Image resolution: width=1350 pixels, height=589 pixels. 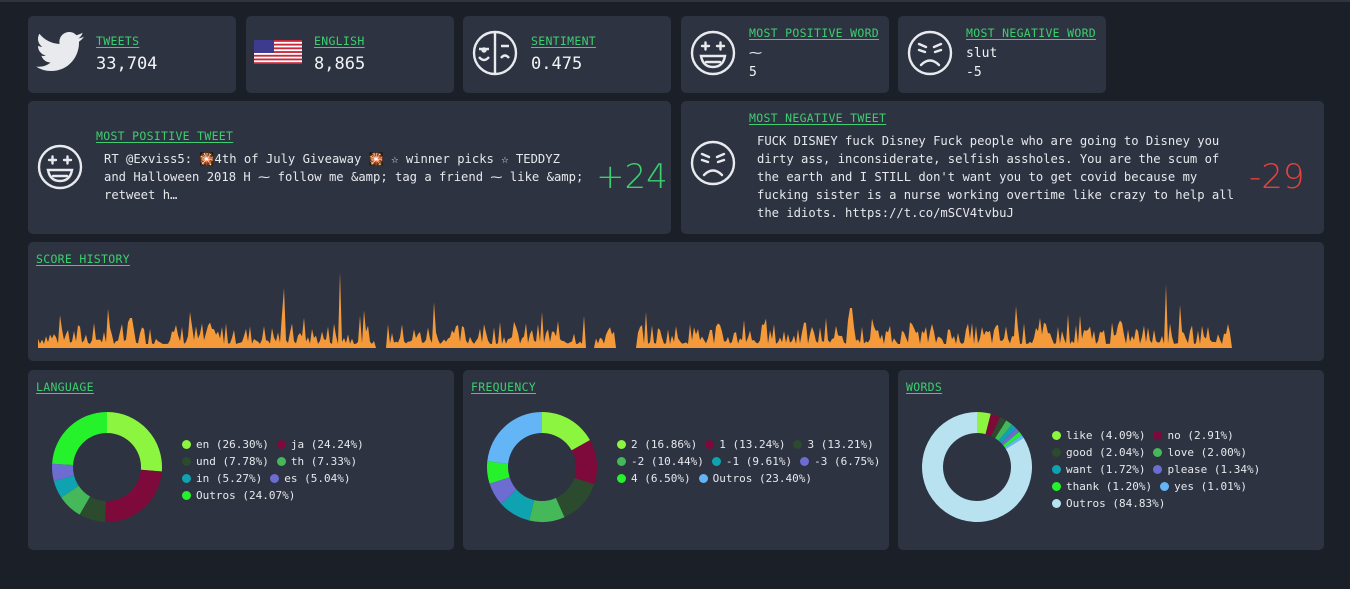 I want to click on sentiment-mask-icon, so click(x=495, y=53).